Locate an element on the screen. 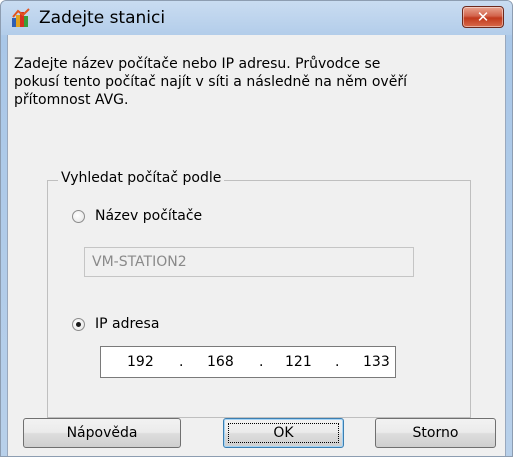 The width and height of the screenshot is (513, 457). ip-octet-2: 168 is located at coordinates (220, 362).